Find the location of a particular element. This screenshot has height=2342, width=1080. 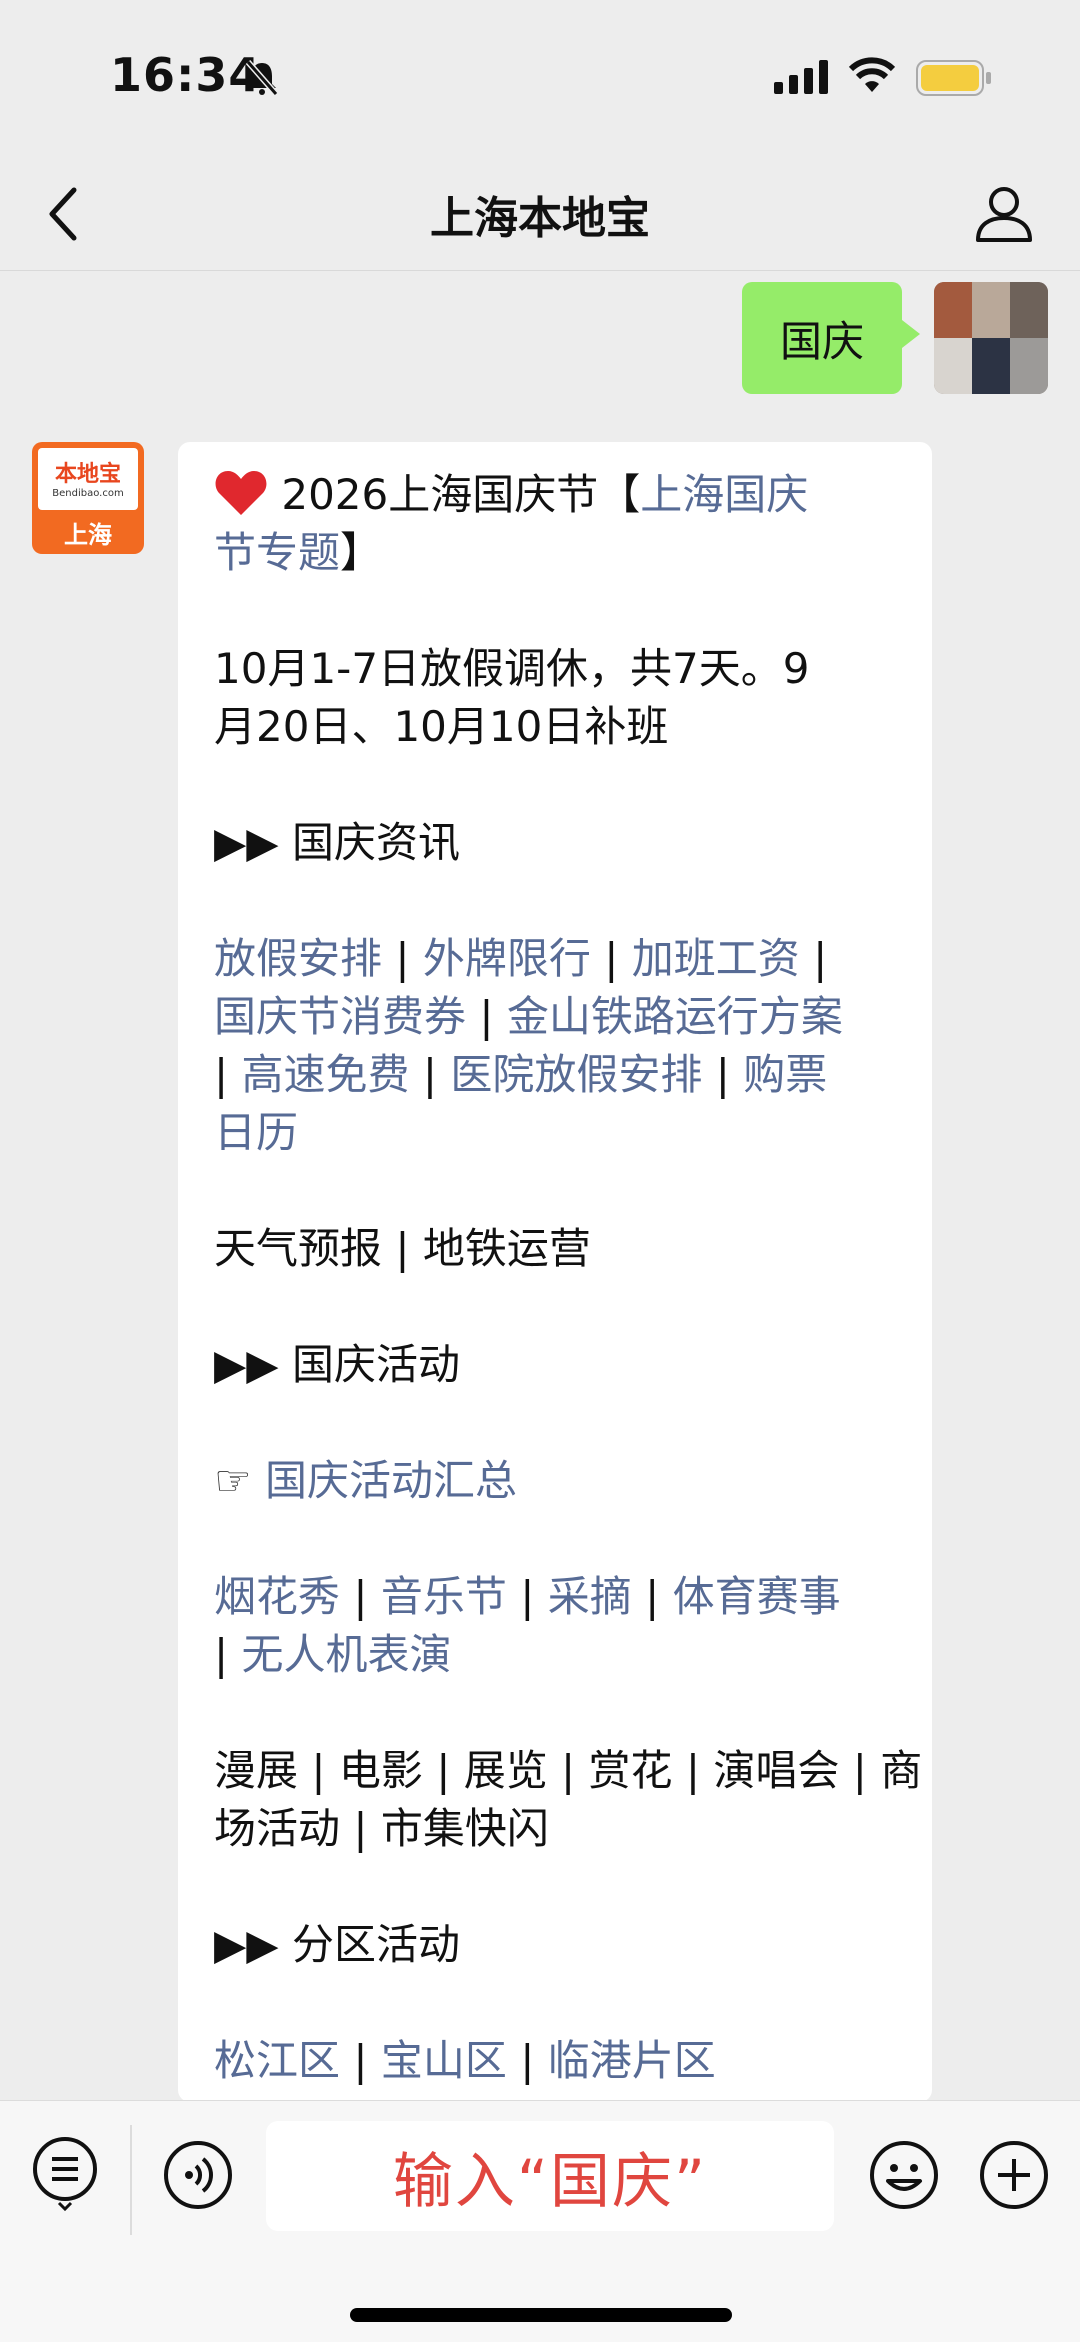

input-bar: 输入“国庆” is located at coordinates (540, 2221).